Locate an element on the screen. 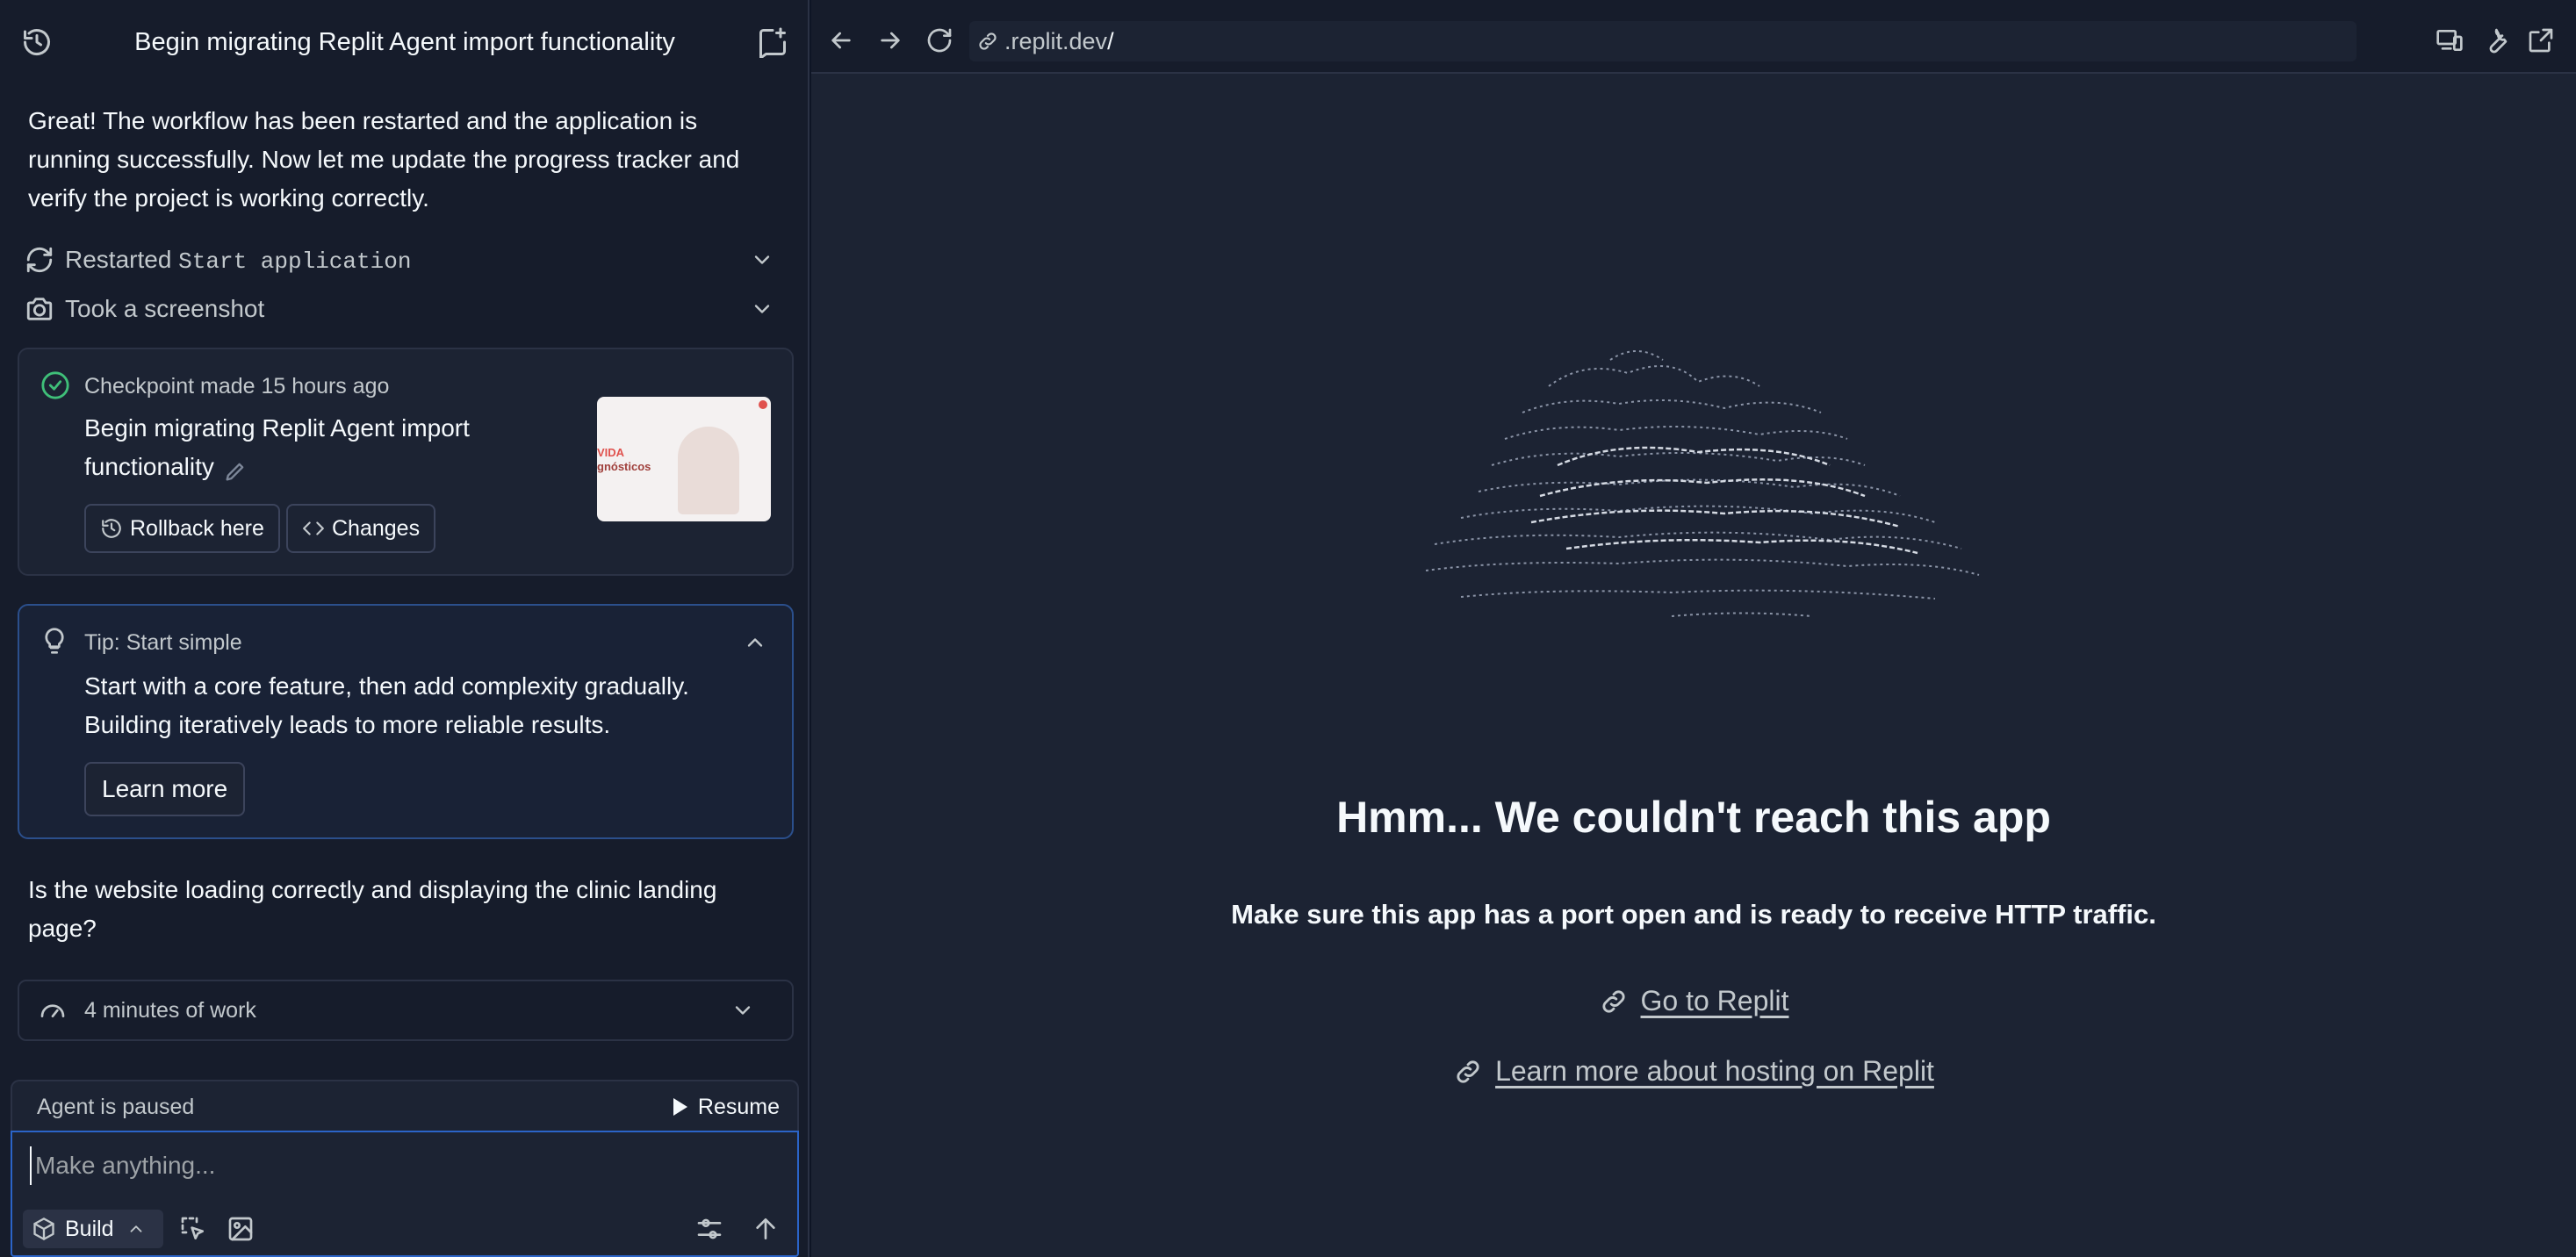  refresh-icon is located at coordinates (39, 260).